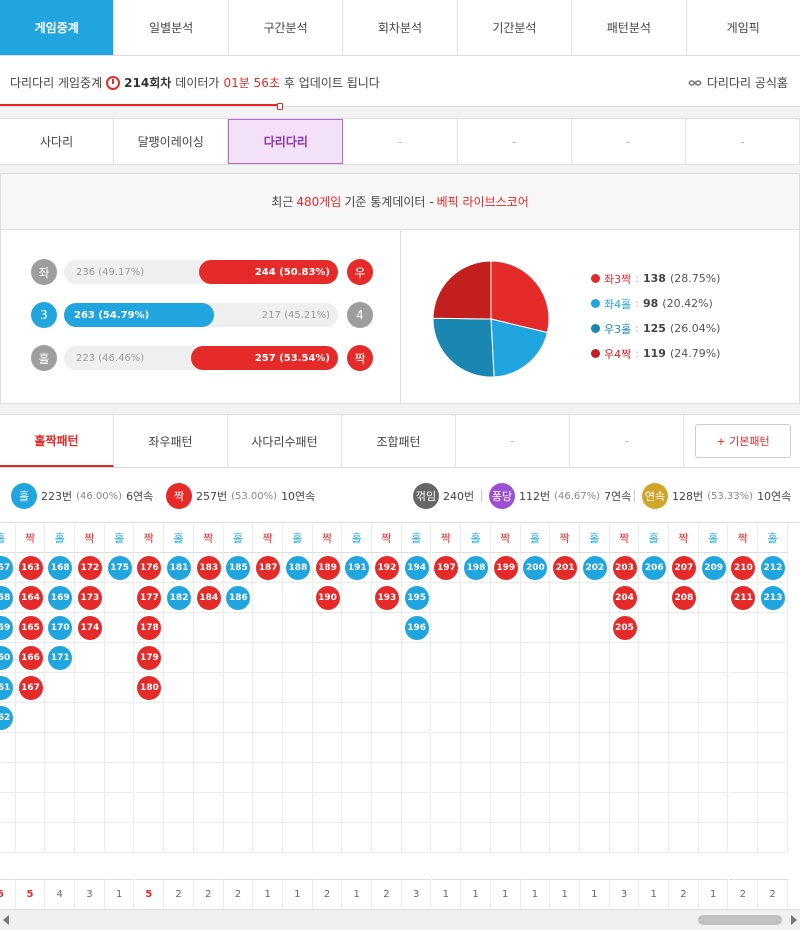  I want to click on round-ball: 175, so click(119, 568).